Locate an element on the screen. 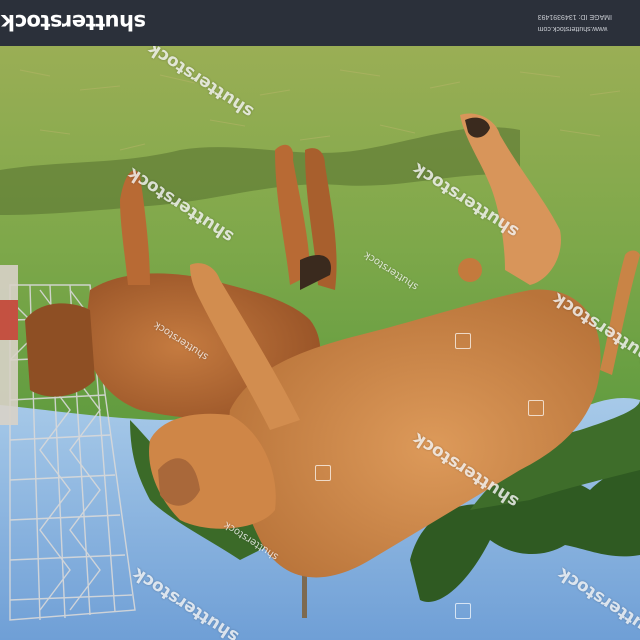  shutterstock-logo: shutterstock is located at coordinates (73, 22).